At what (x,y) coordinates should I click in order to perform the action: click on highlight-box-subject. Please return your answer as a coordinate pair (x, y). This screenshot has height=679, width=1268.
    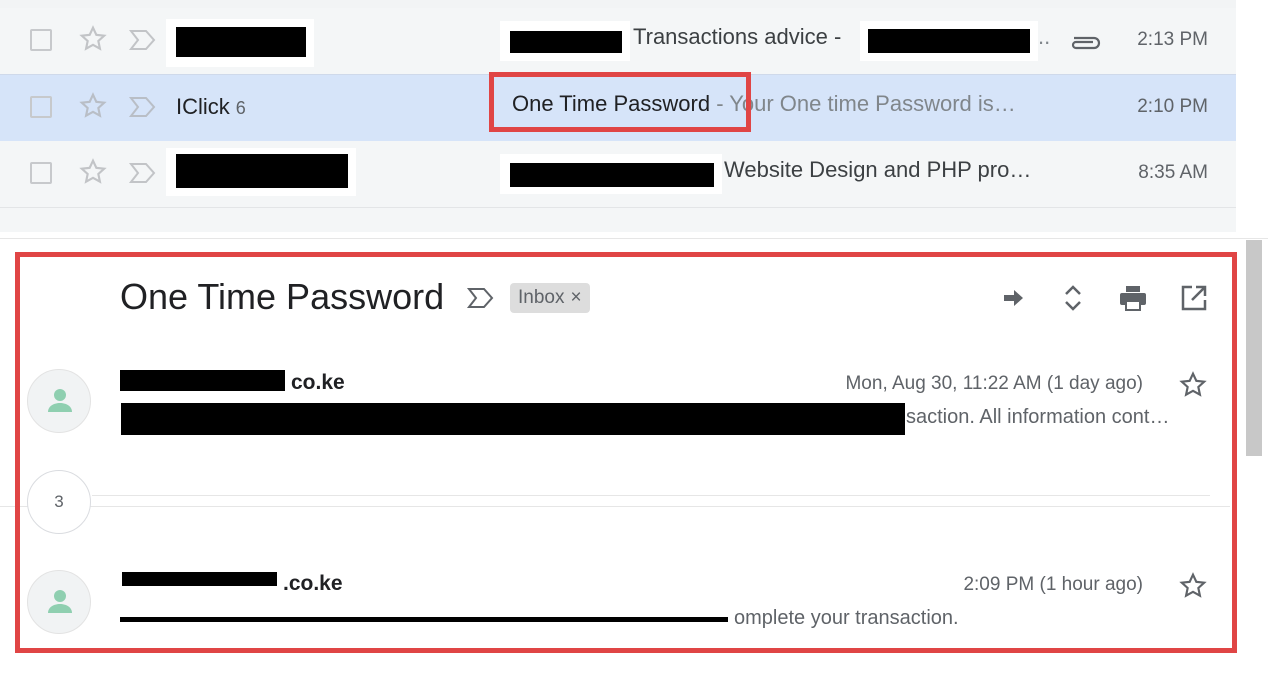
    Looking at the image, I should click on (620, 102).